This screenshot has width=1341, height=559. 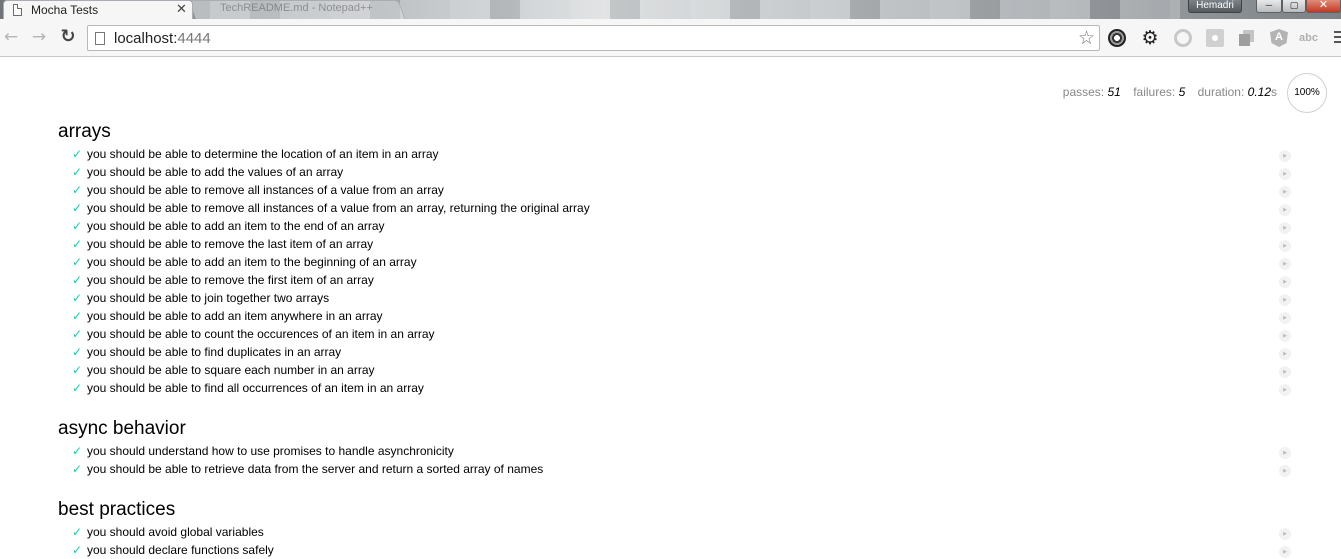 What do you see at coordinates (296, 8) in the screenshot?
I see `inactive-tab-title: TechREADME.md - Notepad++` at bounding box center [296, 8].